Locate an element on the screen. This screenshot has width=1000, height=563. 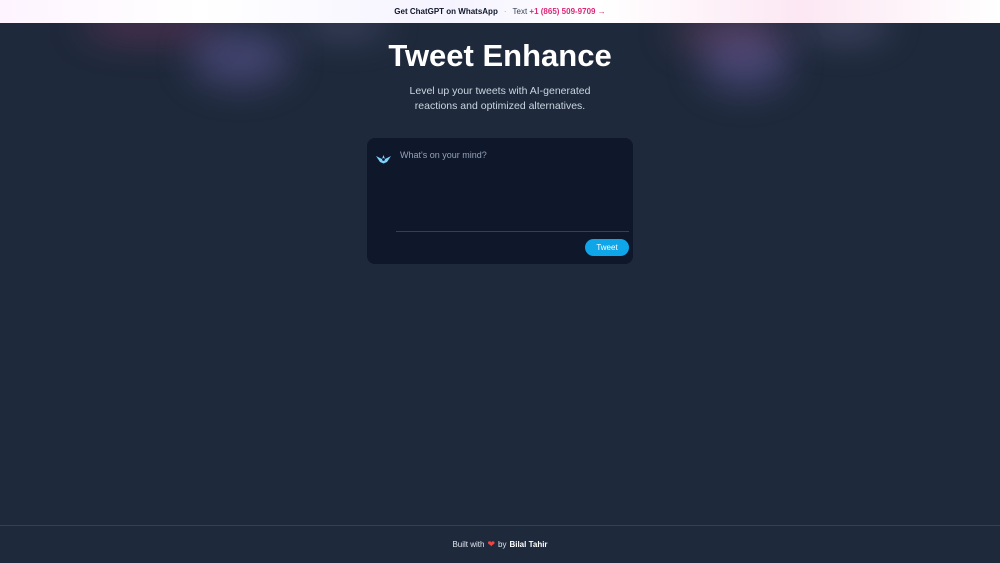
composer-divider is located at coordinates (512, 231).